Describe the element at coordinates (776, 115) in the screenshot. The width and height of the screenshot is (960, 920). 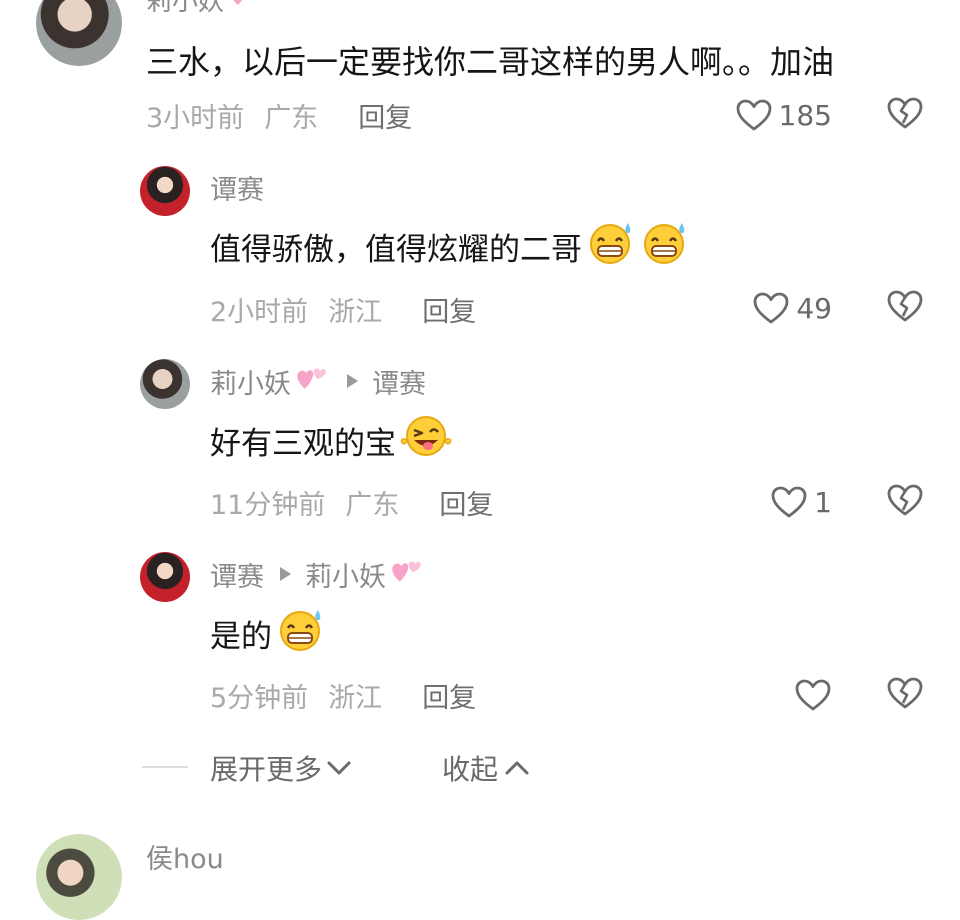
I see `like-button: 185` at that location.